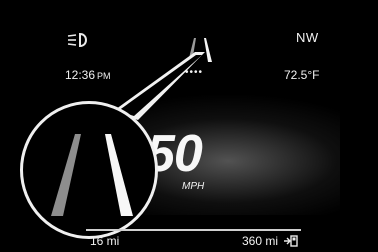 The image size is (378, 252). Describe the element at coordinates (193, 230) in the screenshot. I see `trip-divider` at that location.